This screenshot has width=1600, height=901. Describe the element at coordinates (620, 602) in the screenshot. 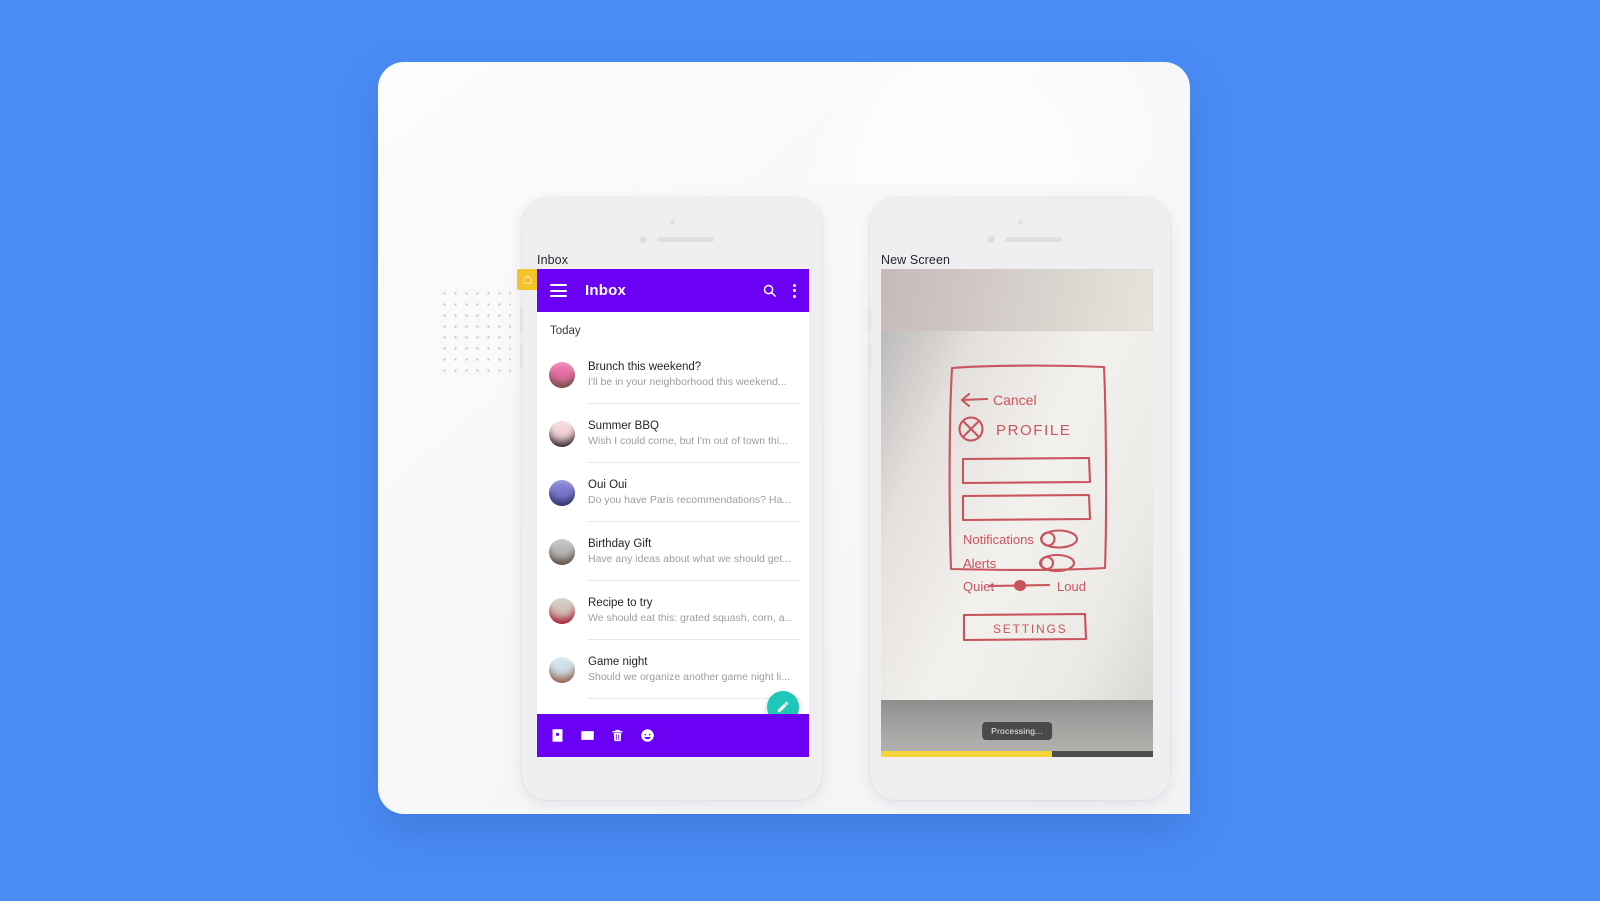

I see `mail-subject: Recipe to try` at that location.